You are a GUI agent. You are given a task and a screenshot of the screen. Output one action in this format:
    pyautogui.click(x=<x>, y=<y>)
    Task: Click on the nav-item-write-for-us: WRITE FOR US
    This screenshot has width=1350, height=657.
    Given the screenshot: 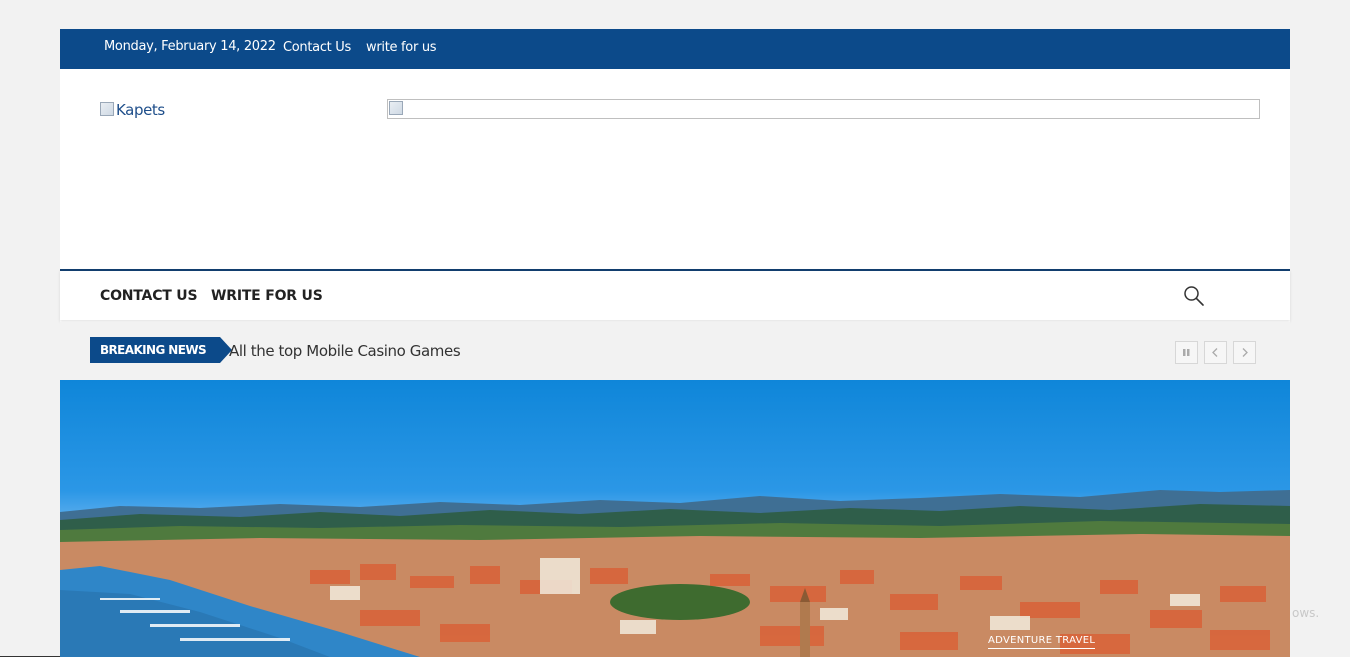 What is the action you would take?
    pyautogui.click(x=267, y=296)
    